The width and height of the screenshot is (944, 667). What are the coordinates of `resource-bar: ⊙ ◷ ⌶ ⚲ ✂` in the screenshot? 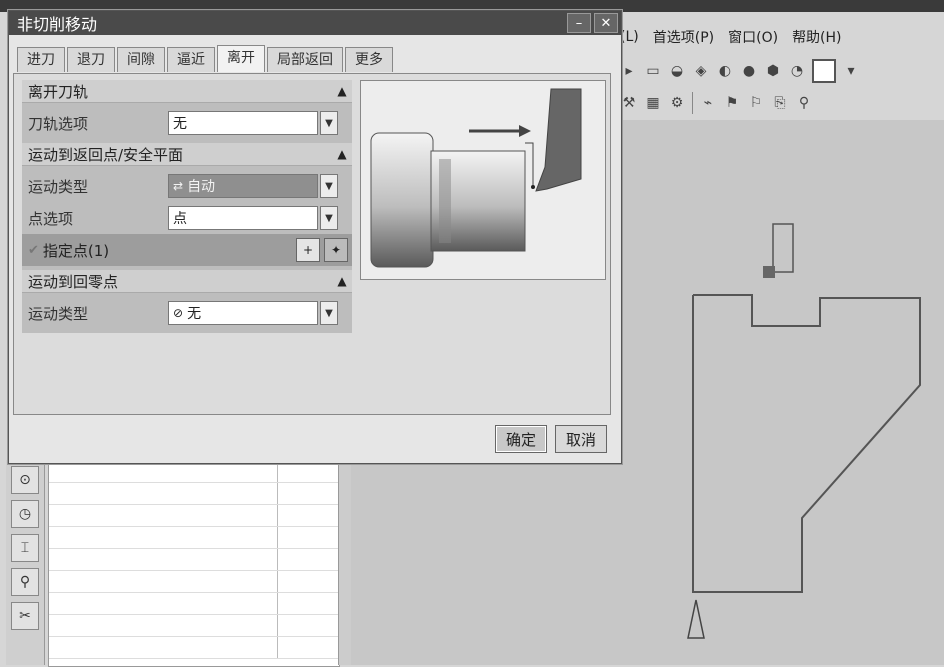 It's located at (25, 562).